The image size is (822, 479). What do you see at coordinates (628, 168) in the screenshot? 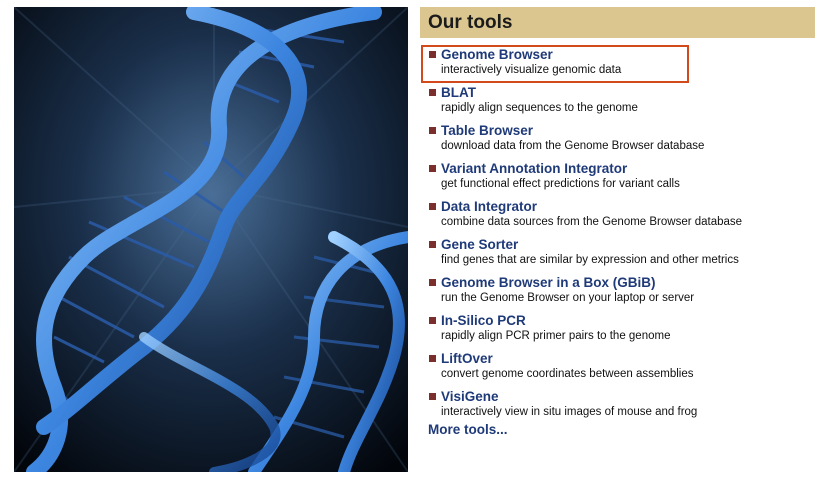
I see `tool-link-variant-annotation-integrator: Variant Annotation Integrator` at bounding box center [628, 168].